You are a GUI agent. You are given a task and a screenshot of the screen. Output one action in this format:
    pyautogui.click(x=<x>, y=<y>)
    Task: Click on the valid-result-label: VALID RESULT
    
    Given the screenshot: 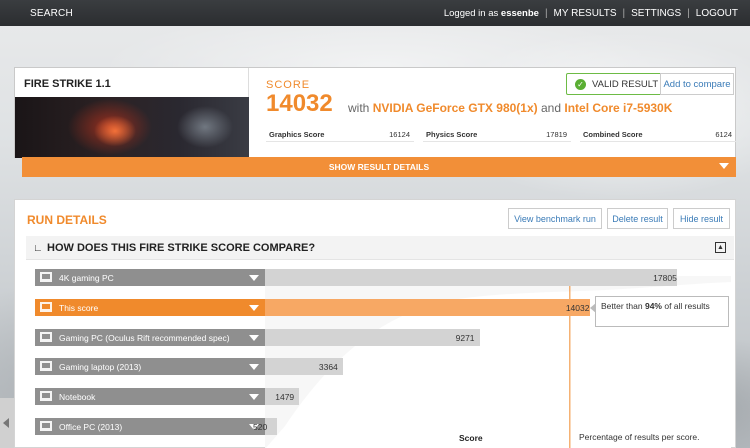 What is the action you would take?
    pyautogui.click(x=625, y=84)
    